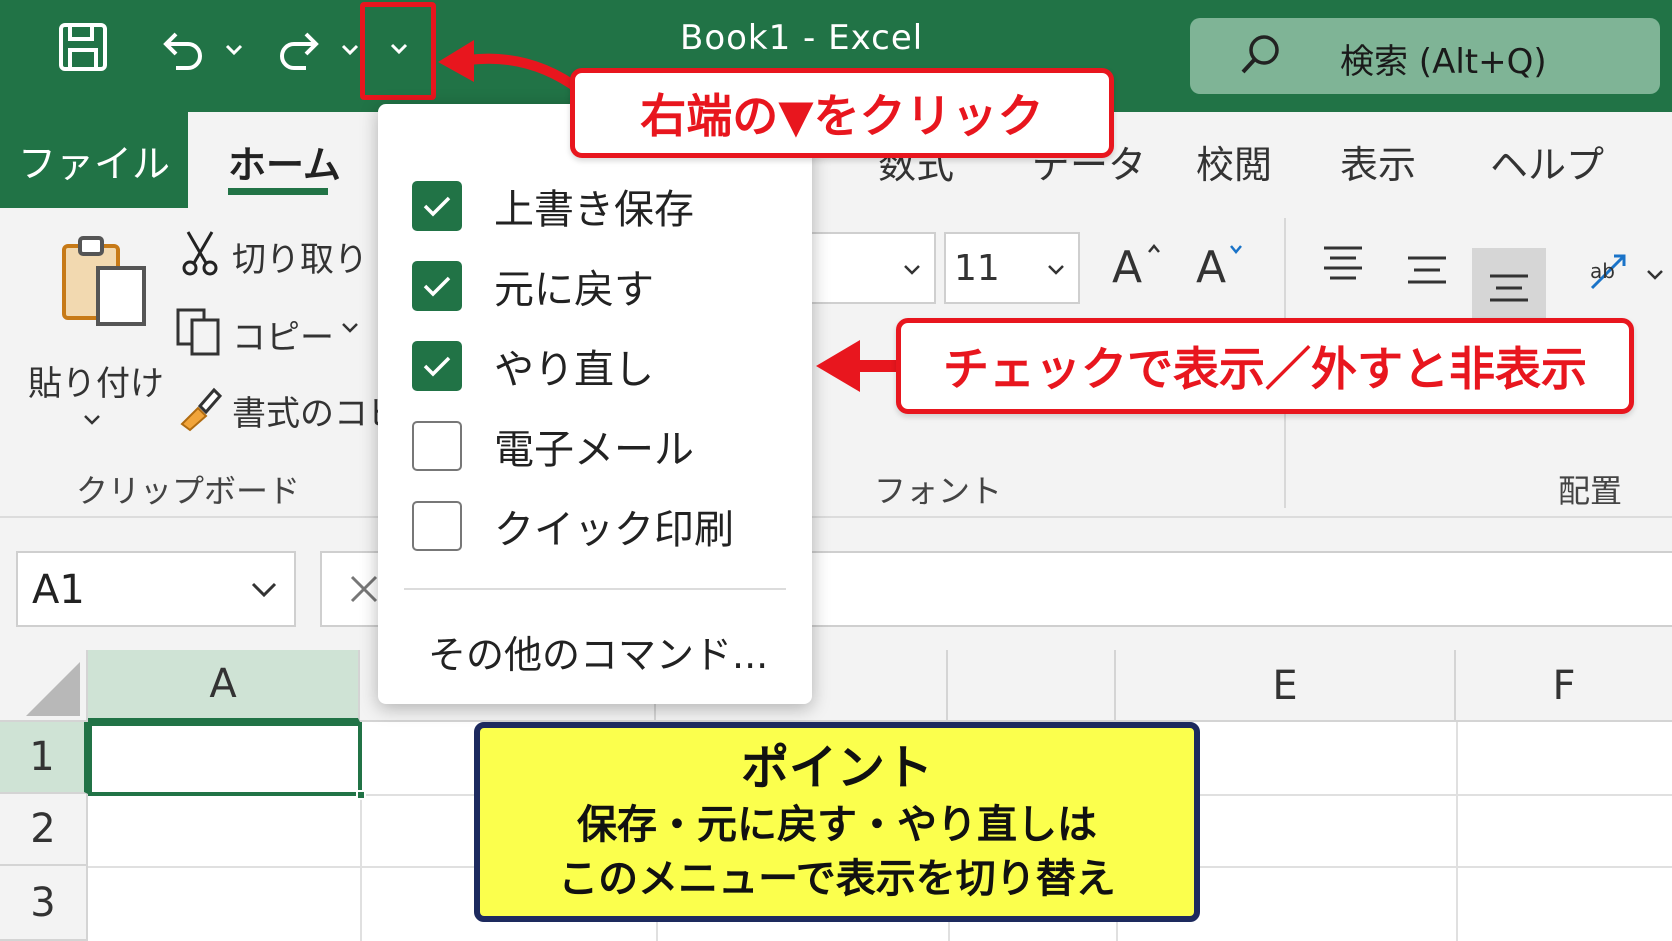 The width and height of the screenshot is (1672, 941). Describe the element at coordinates (912, 271) in the screenshot. I see `font-name-chevron-icon` at that location.